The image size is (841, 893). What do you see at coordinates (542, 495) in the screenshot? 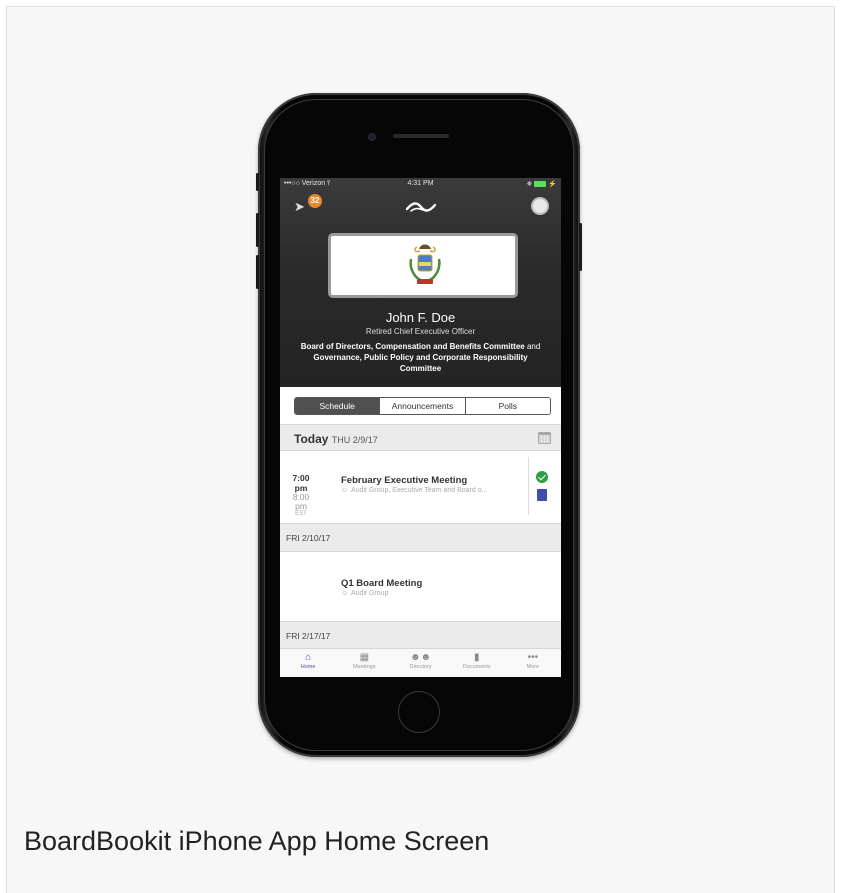
I see `board-book-icon` at bounding box center [542, 495].